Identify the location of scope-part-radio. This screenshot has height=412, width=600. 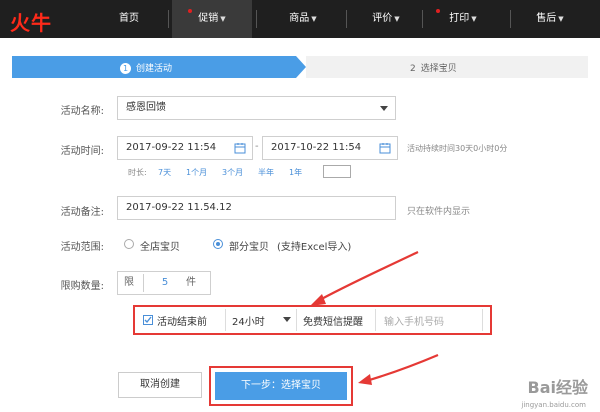
(218, 244).